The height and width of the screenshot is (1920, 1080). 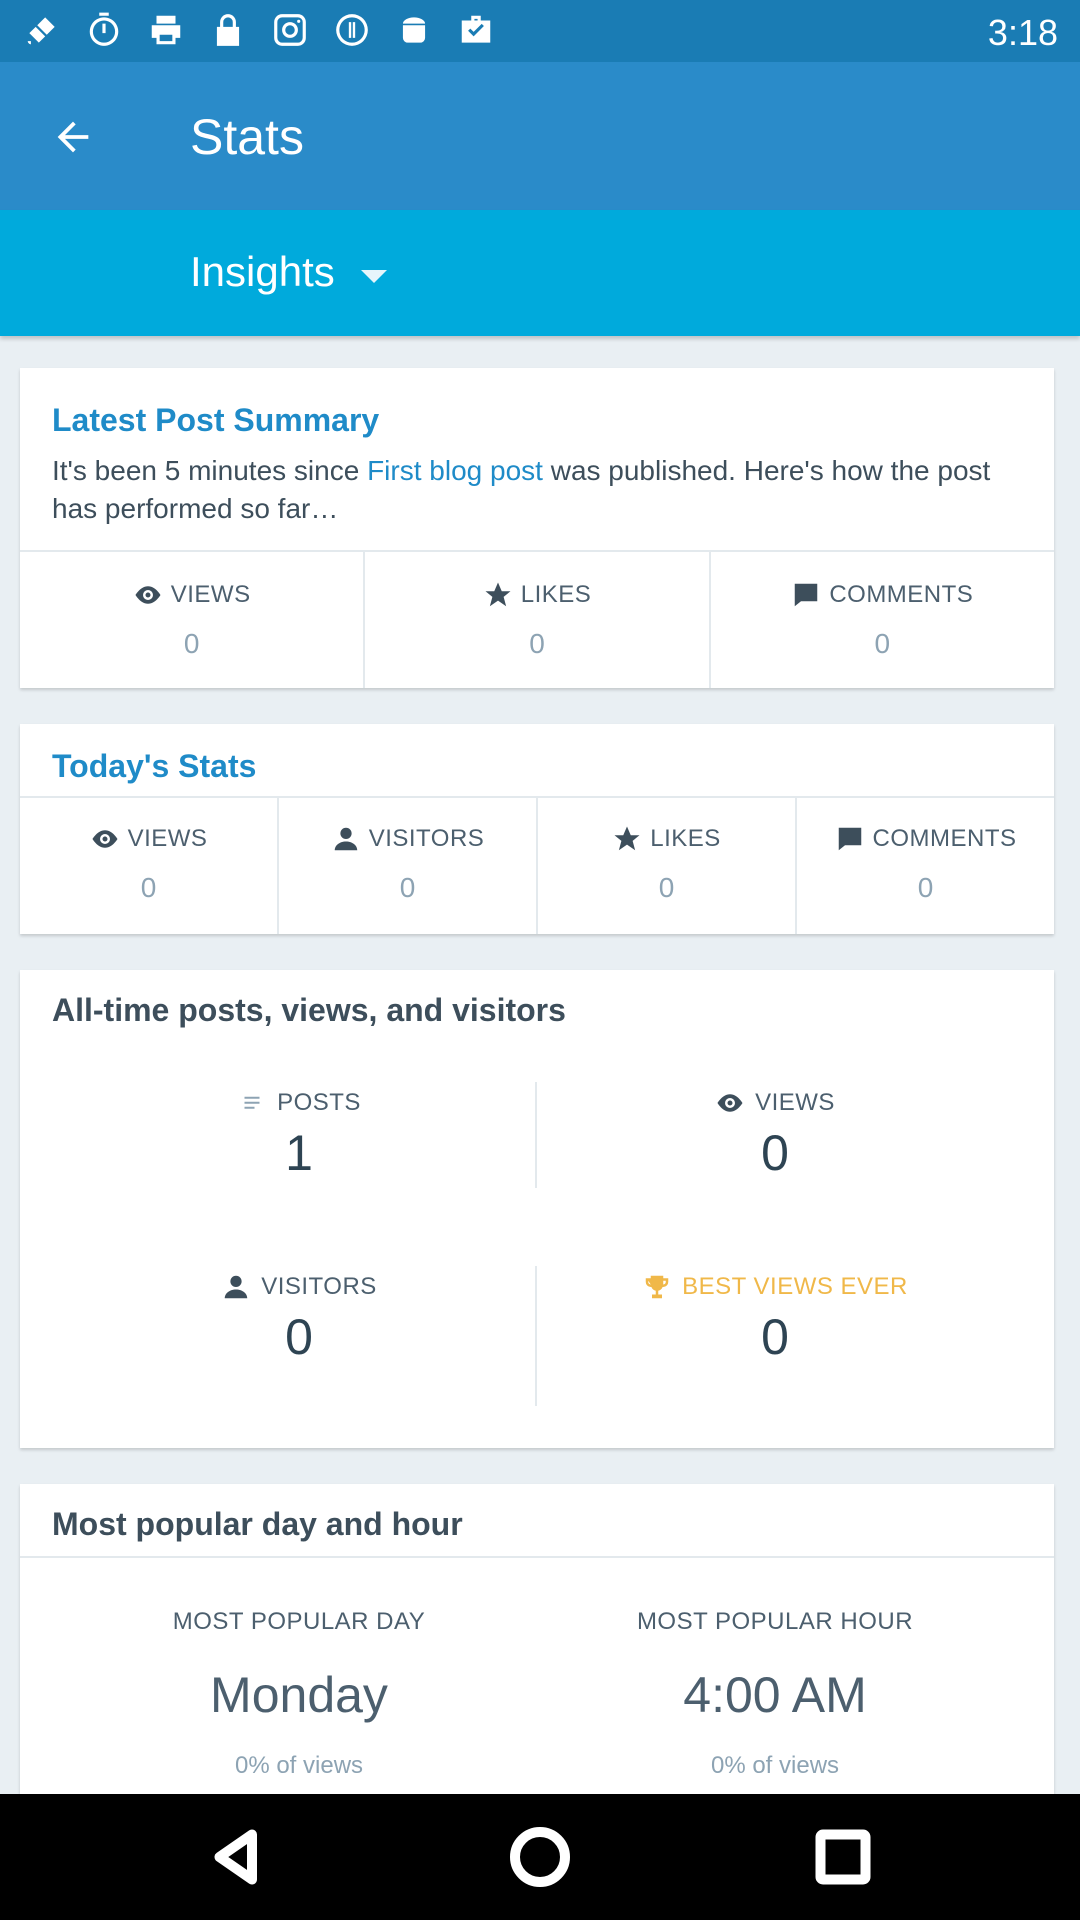 I want to click on back-button, so click(x=73, y=137).